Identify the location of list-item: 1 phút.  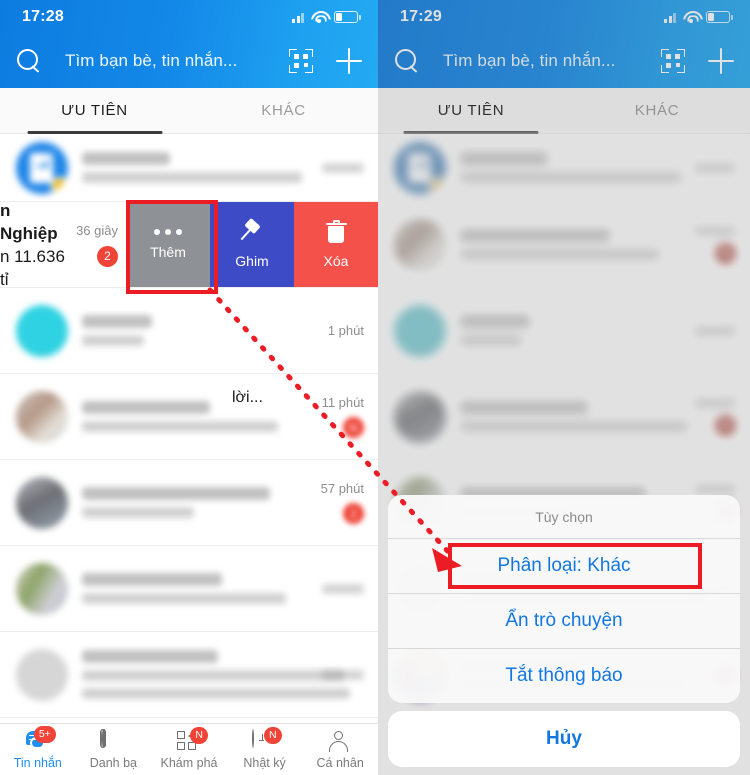
(189, 331).